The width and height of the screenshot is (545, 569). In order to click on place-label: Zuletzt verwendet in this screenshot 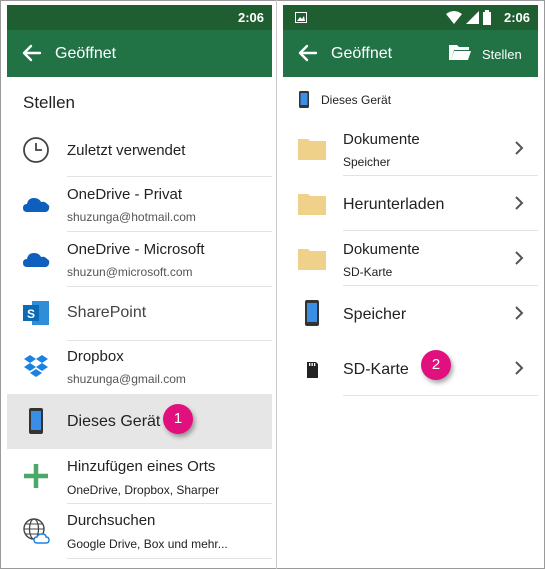, I will do `click(126, 150)`.